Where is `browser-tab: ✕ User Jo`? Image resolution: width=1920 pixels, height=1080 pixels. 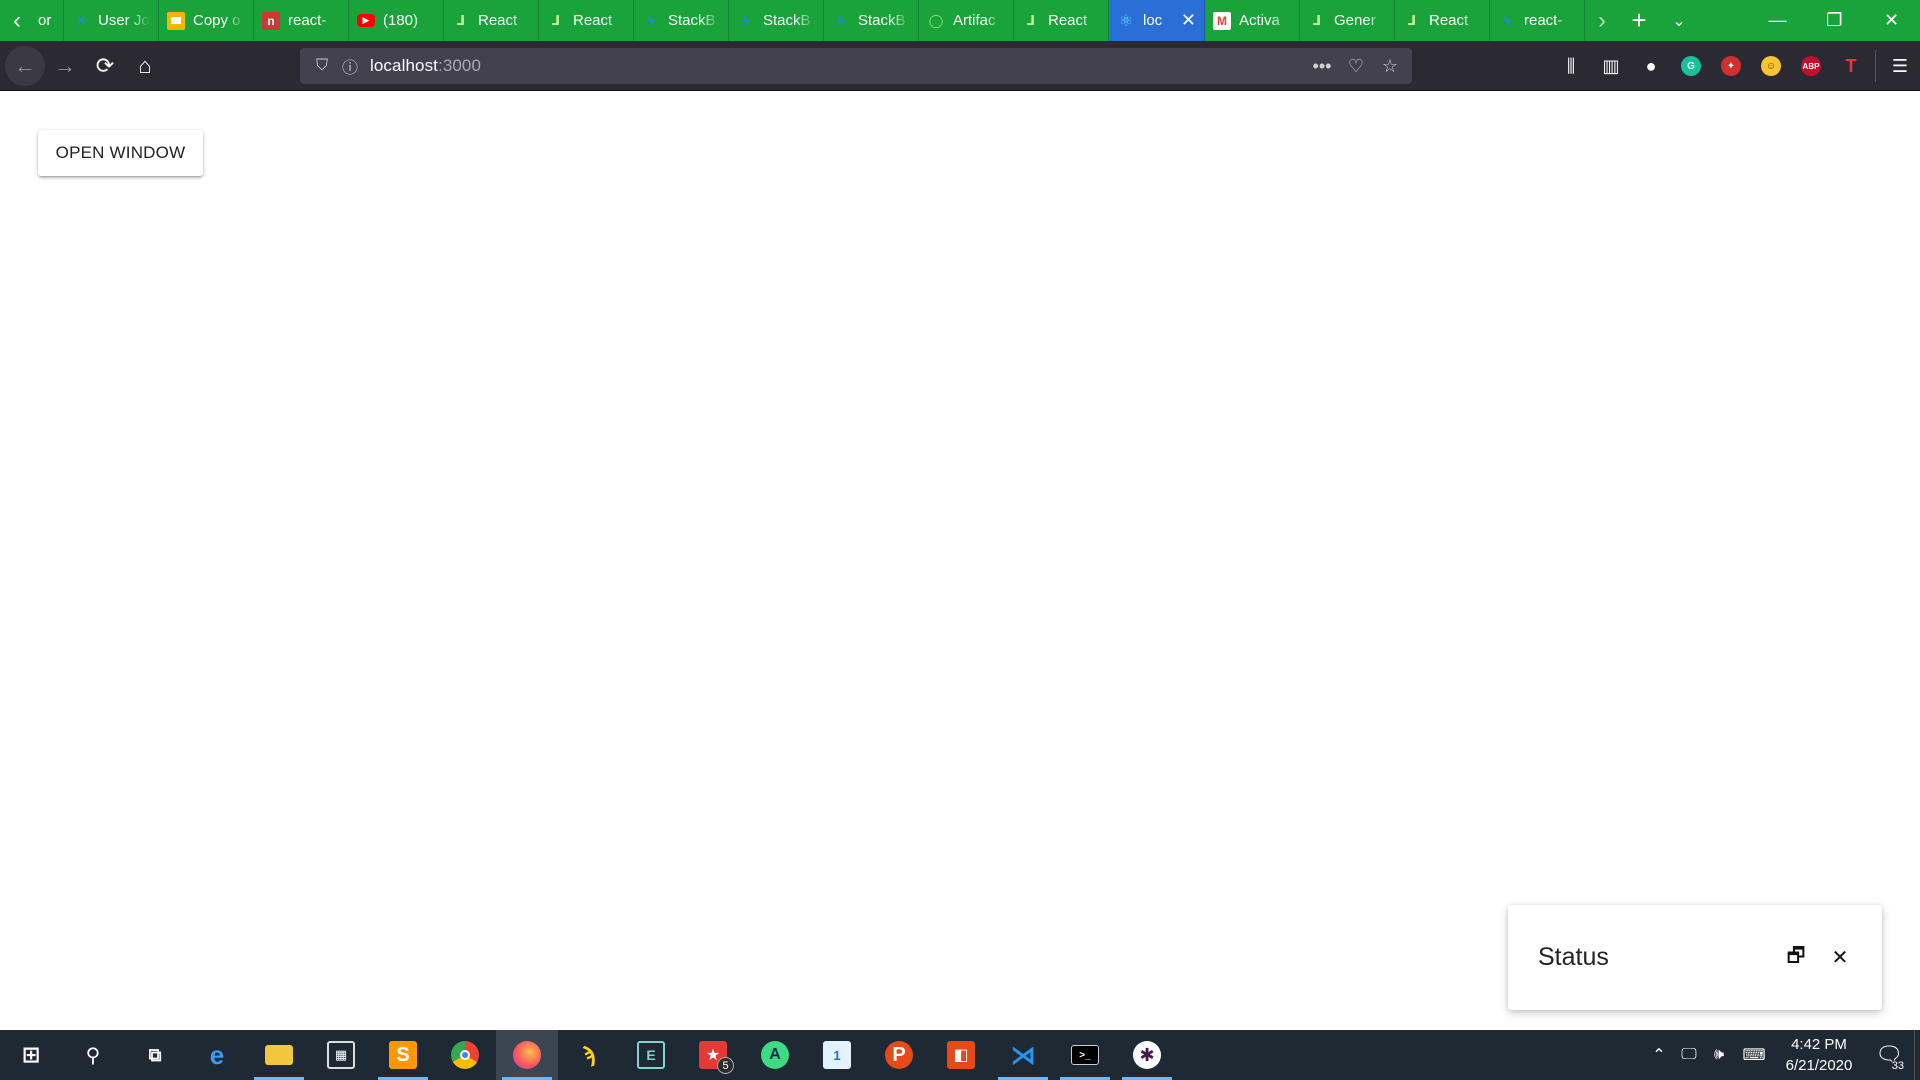
browser-tab: ✕ User Jo is located at coordinates (111, 20).